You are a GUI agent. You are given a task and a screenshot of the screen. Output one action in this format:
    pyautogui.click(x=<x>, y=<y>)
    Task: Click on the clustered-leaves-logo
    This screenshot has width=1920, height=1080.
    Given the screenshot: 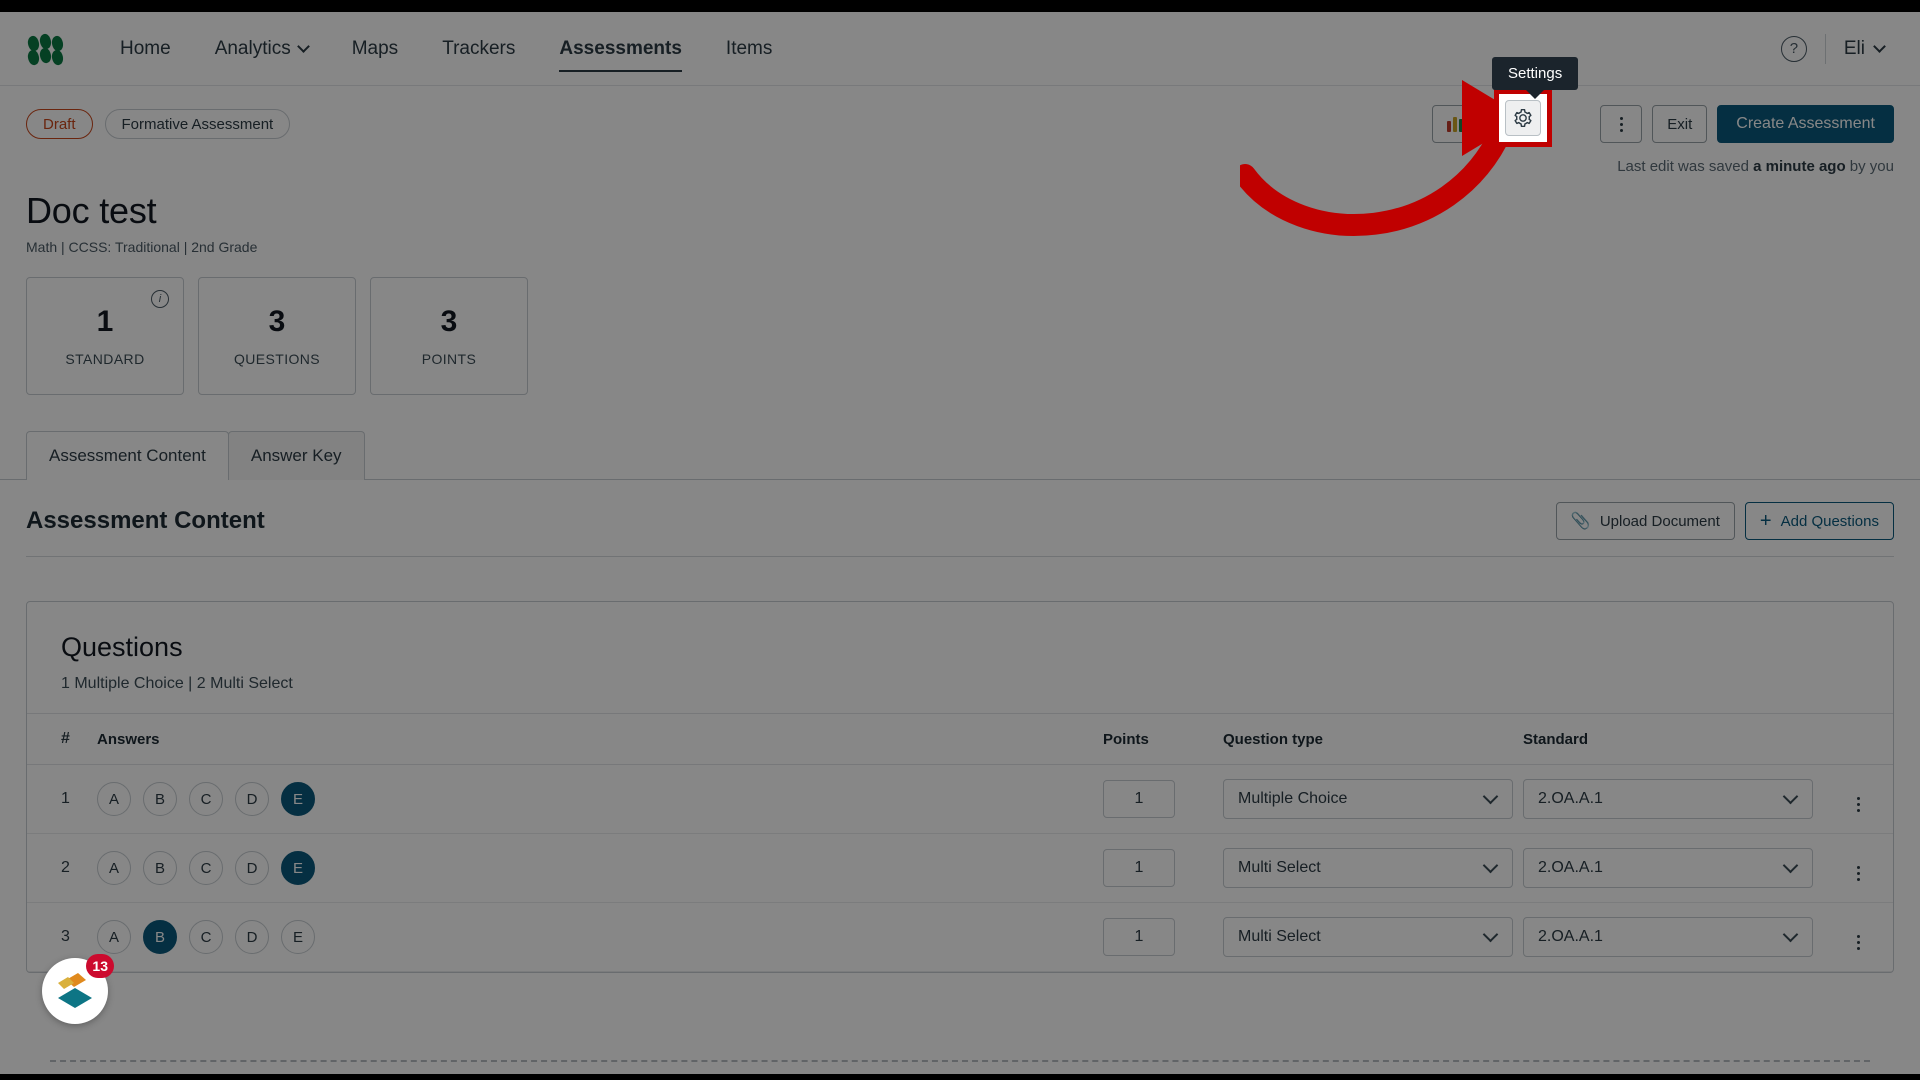 What is the action you would take?
    pyautogui.click(x=45, y=49)
    